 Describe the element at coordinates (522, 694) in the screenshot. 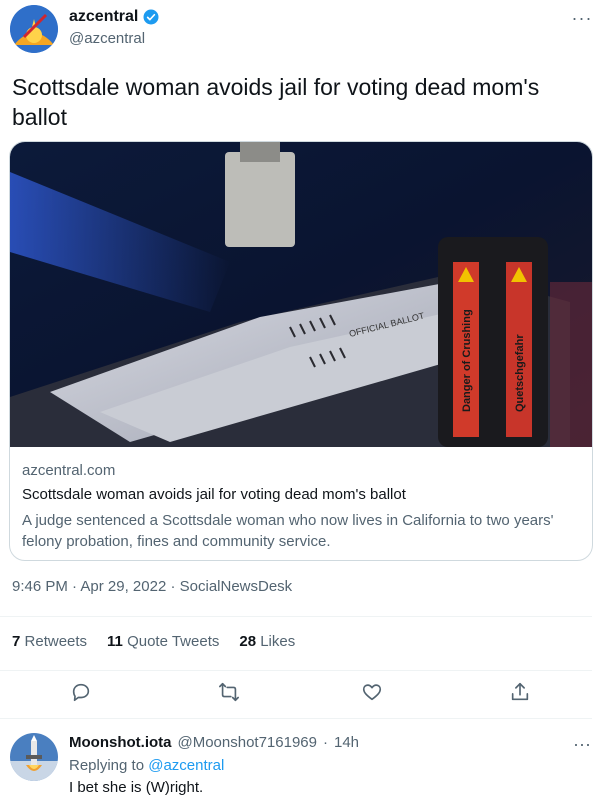

I see `share-icon` at that location.